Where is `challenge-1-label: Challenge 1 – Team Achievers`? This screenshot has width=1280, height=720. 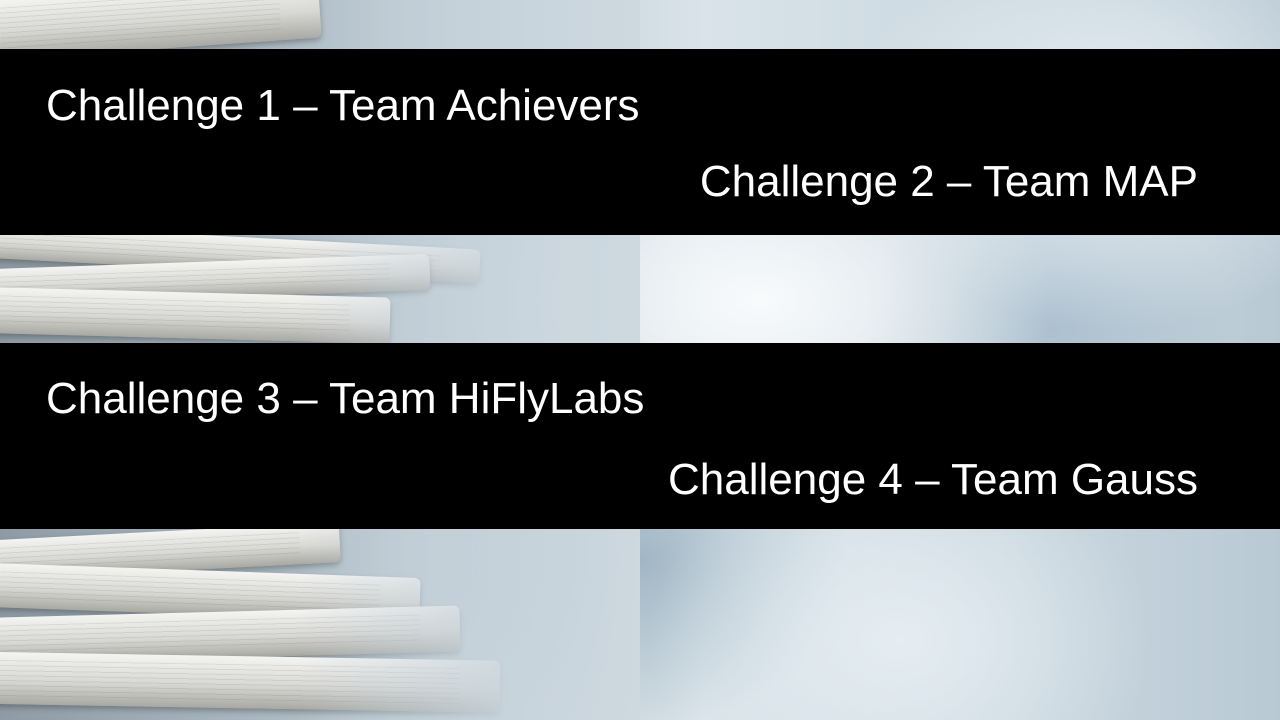 challenge-1-label: Challenge 1 – Team Achievers is located at coordinates (343, 105).